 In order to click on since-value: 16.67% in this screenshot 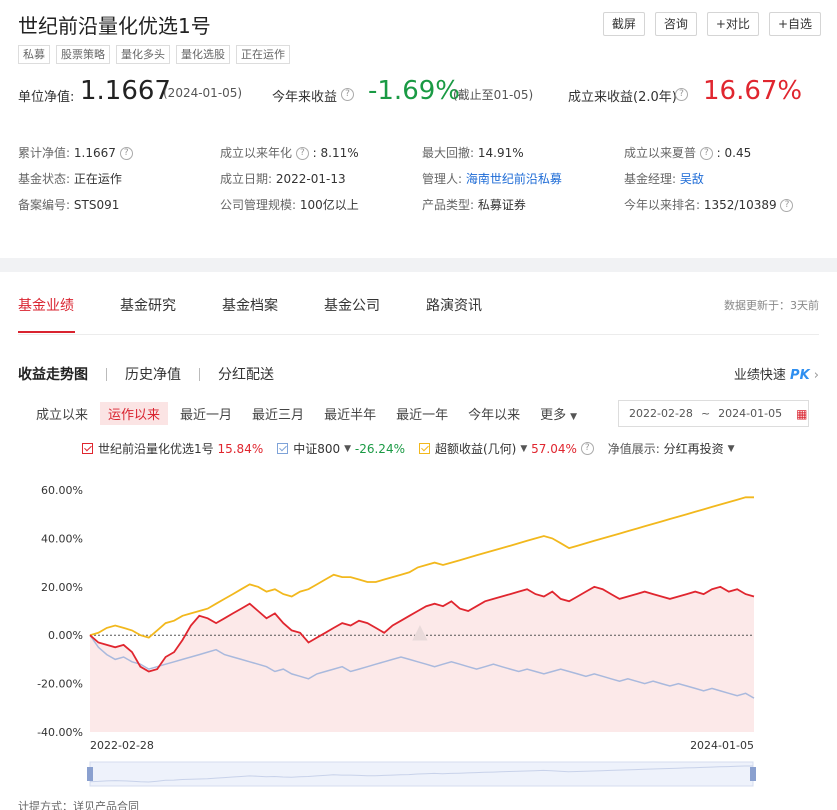, I will do `click(753, 91)`.